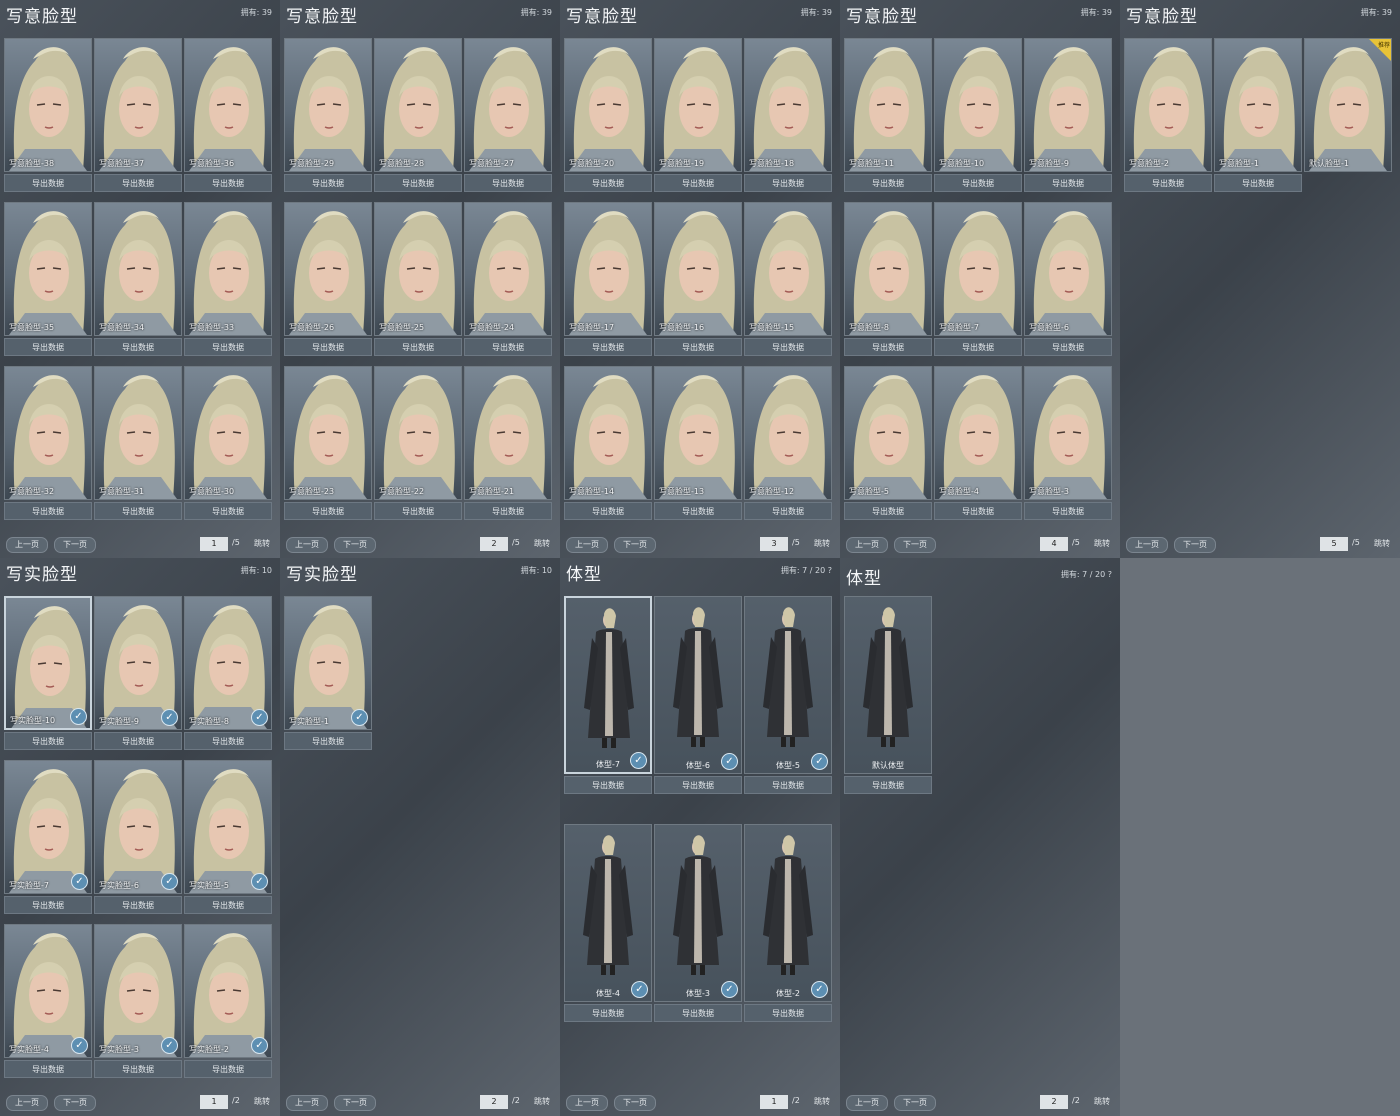  Describe the element at coordinates (1348, 105) in the screenshot. I see `face-card: 默认脸型-1 推荐` at that location.